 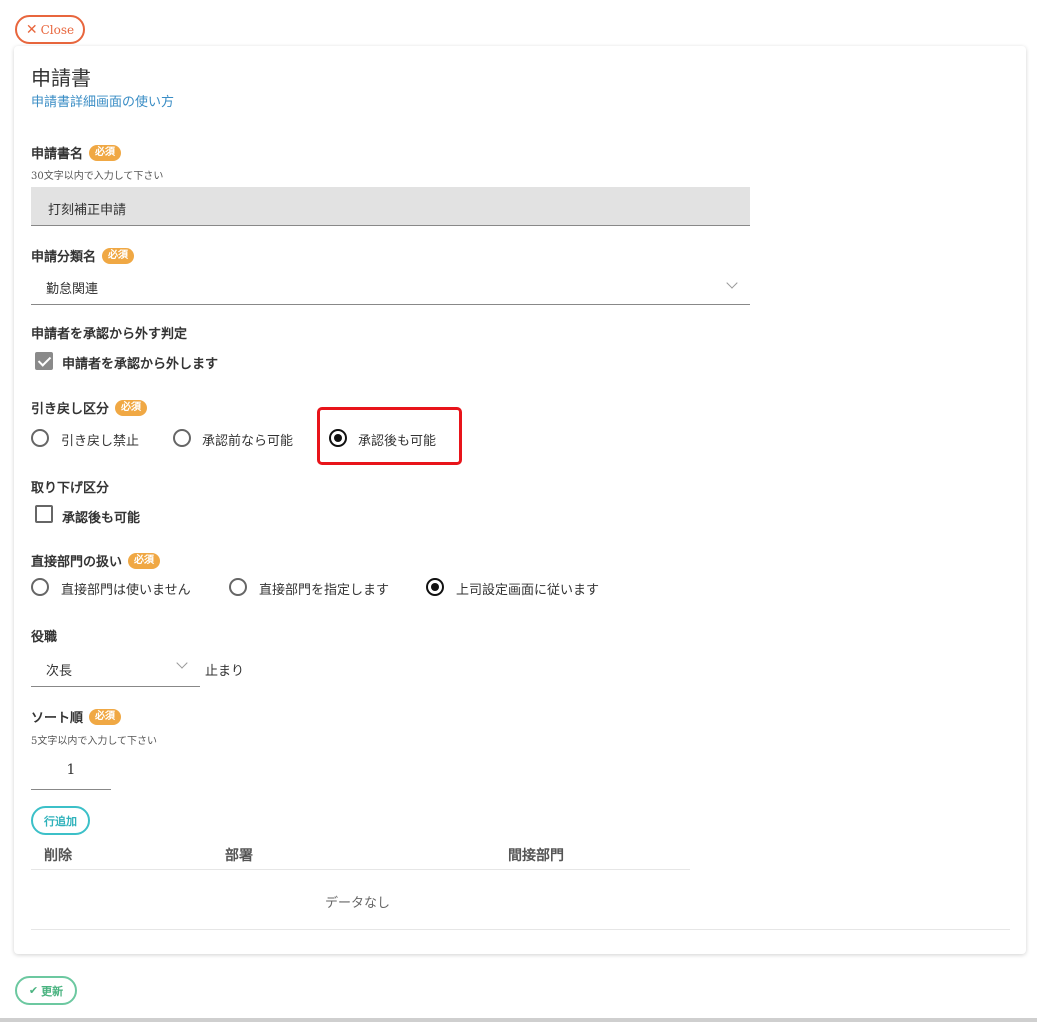 I want to click on update-label: 更新, so click(x=52, y=991).